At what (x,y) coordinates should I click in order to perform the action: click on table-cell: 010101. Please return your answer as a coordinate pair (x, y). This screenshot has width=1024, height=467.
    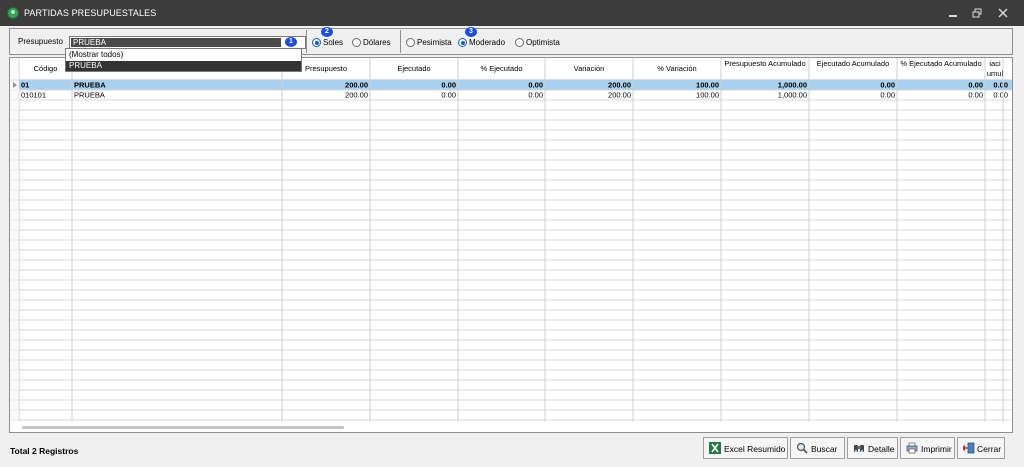
    Looking at the image, I should click on (33, 95).